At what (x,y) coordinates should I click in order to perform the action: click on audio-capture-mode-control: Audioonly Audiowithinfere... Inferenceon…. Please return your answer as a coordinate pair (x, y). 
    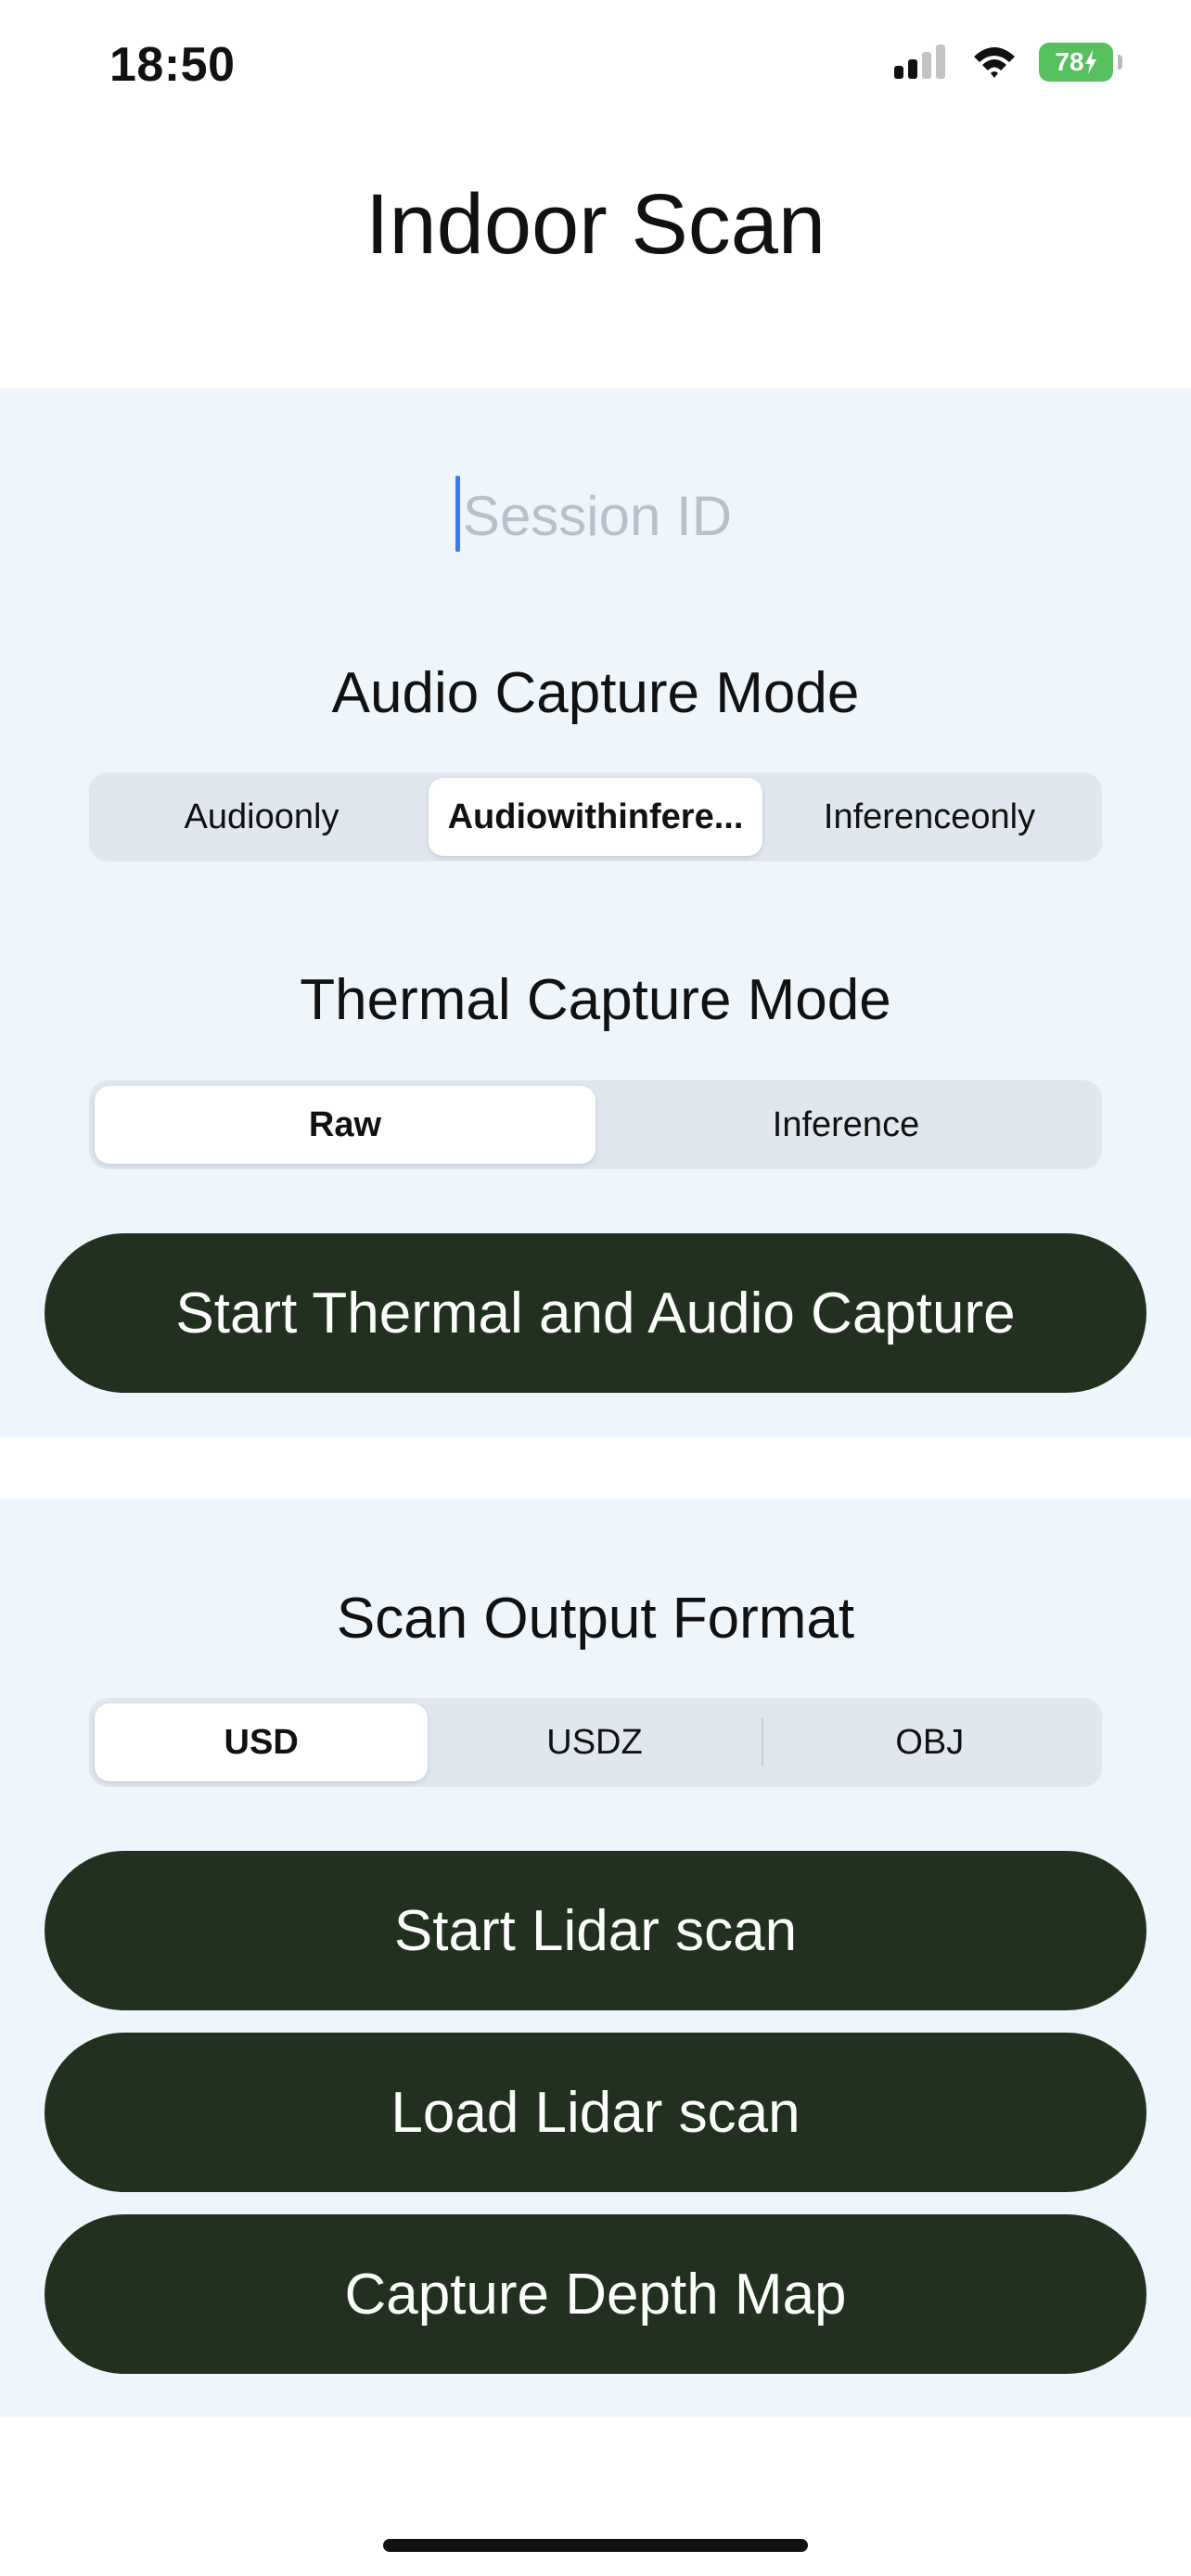
    Looking at the image, I should click on (595, 816).